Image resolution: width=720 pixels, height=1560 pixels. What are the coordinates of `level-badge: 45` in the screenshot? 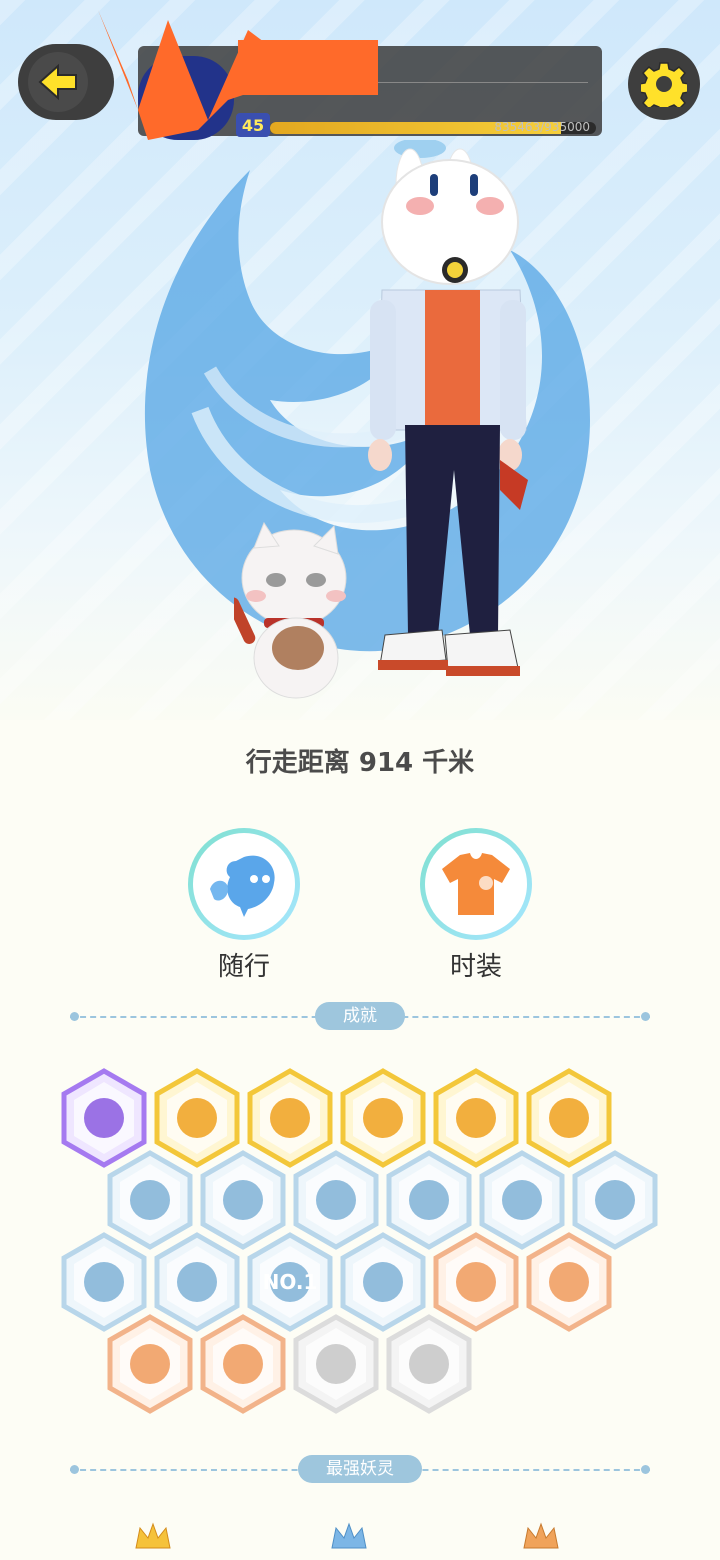 It's located at (253, 125).